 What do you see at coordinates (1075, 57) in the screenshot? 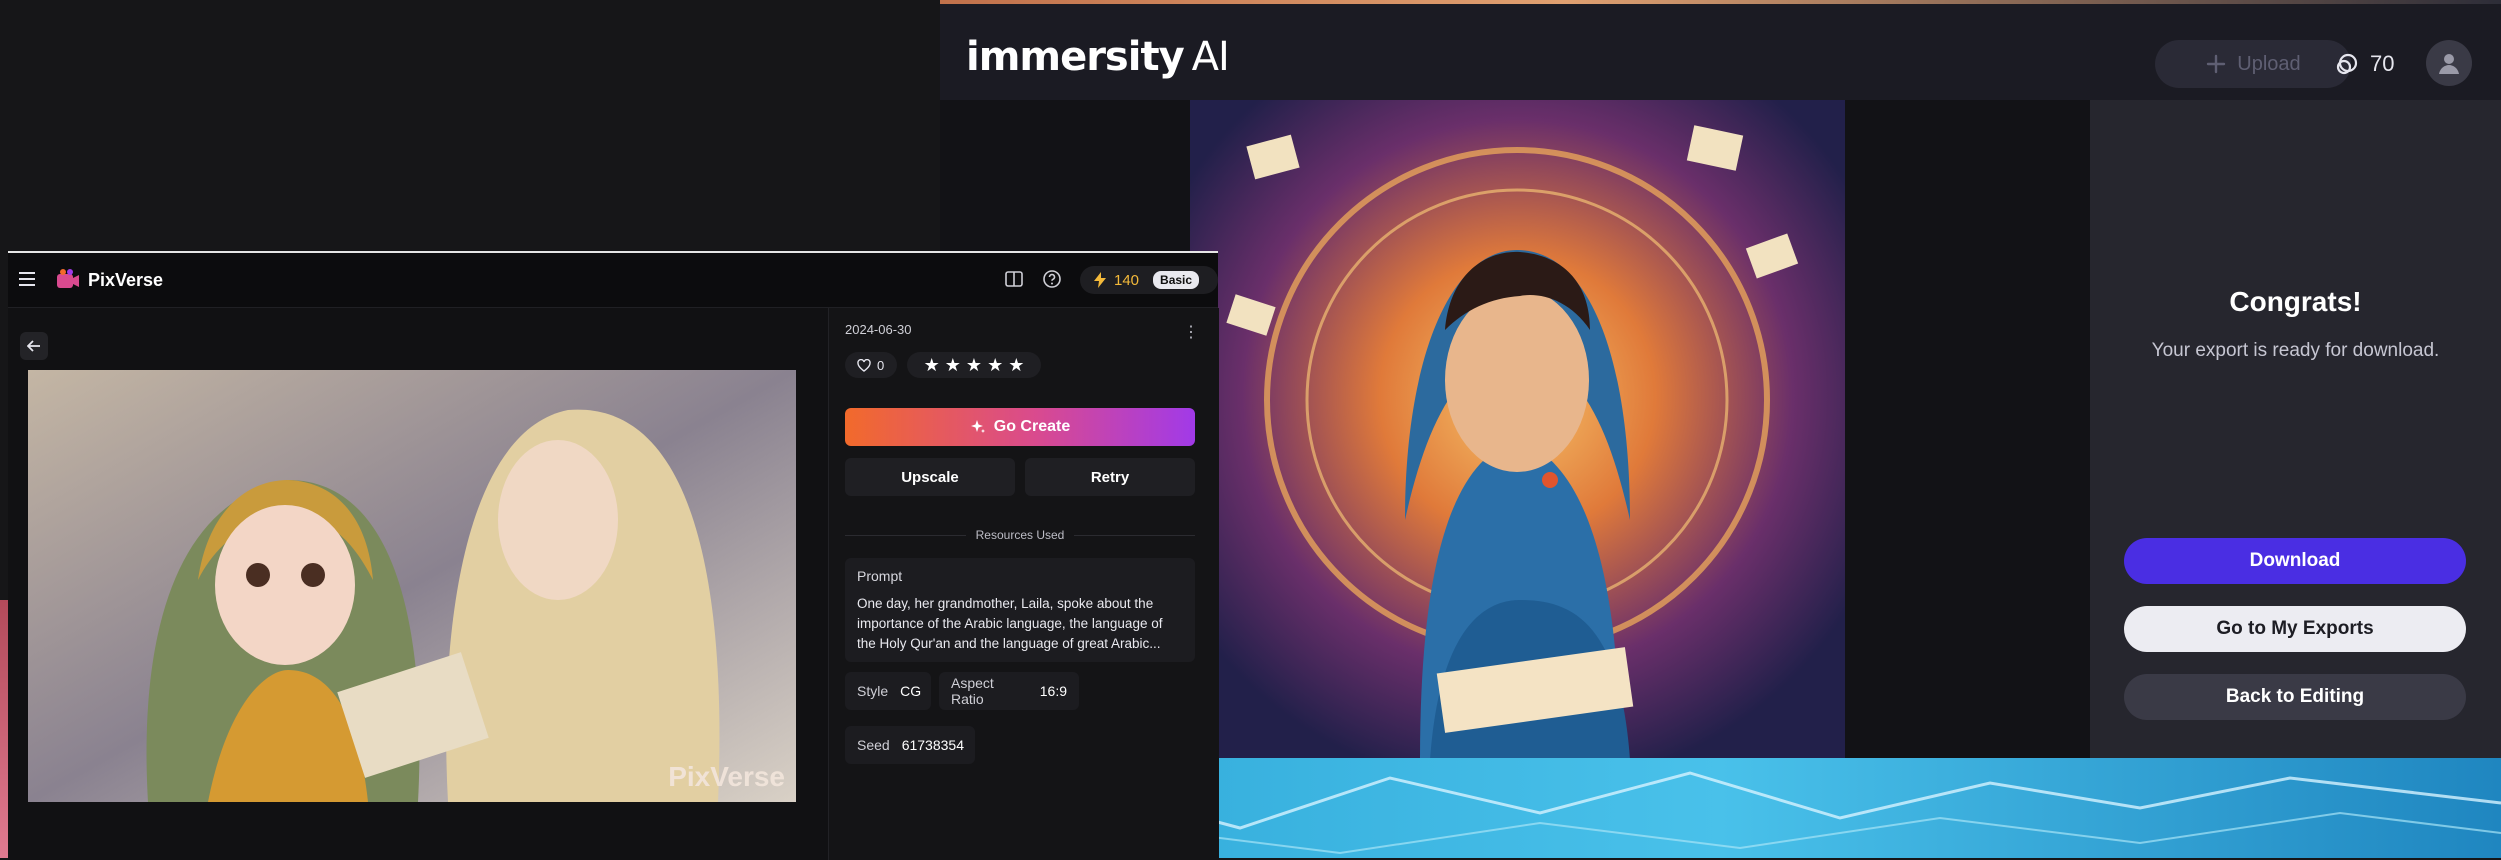
I see `logo-text: immersity` at bounding box center [1075, 57].